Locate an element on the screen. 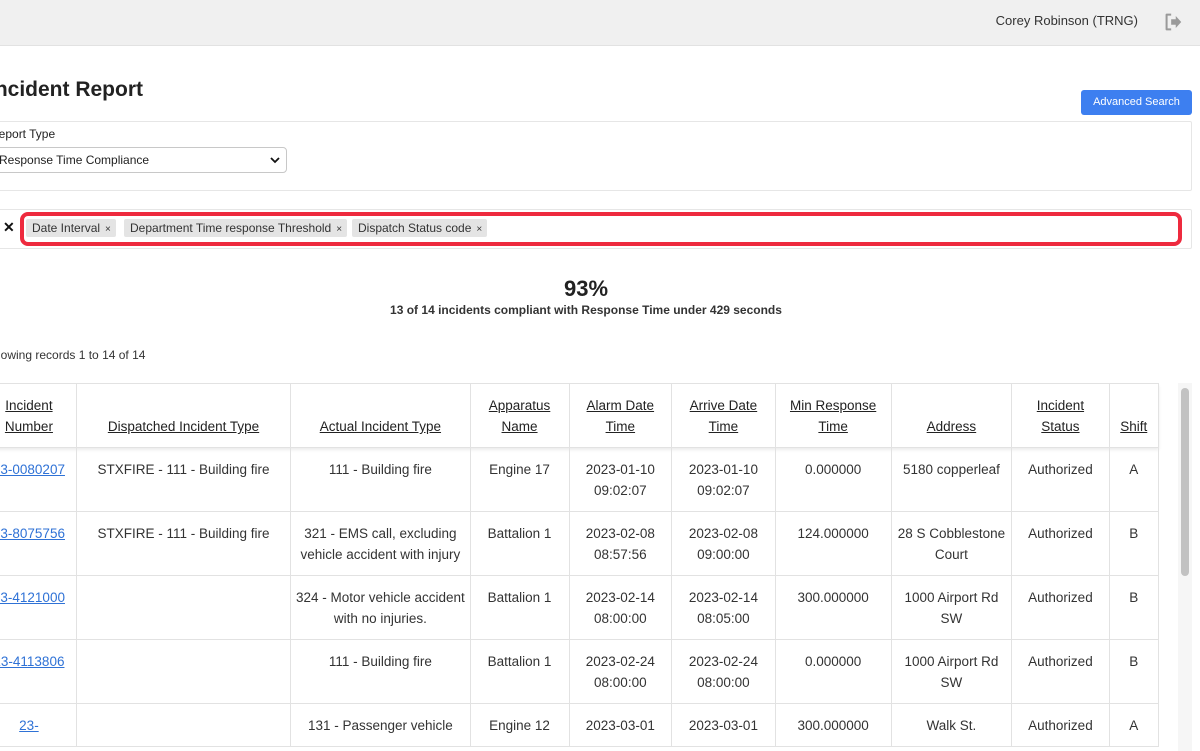  report-type-label: Report Type is located at coordinates (28, 134).